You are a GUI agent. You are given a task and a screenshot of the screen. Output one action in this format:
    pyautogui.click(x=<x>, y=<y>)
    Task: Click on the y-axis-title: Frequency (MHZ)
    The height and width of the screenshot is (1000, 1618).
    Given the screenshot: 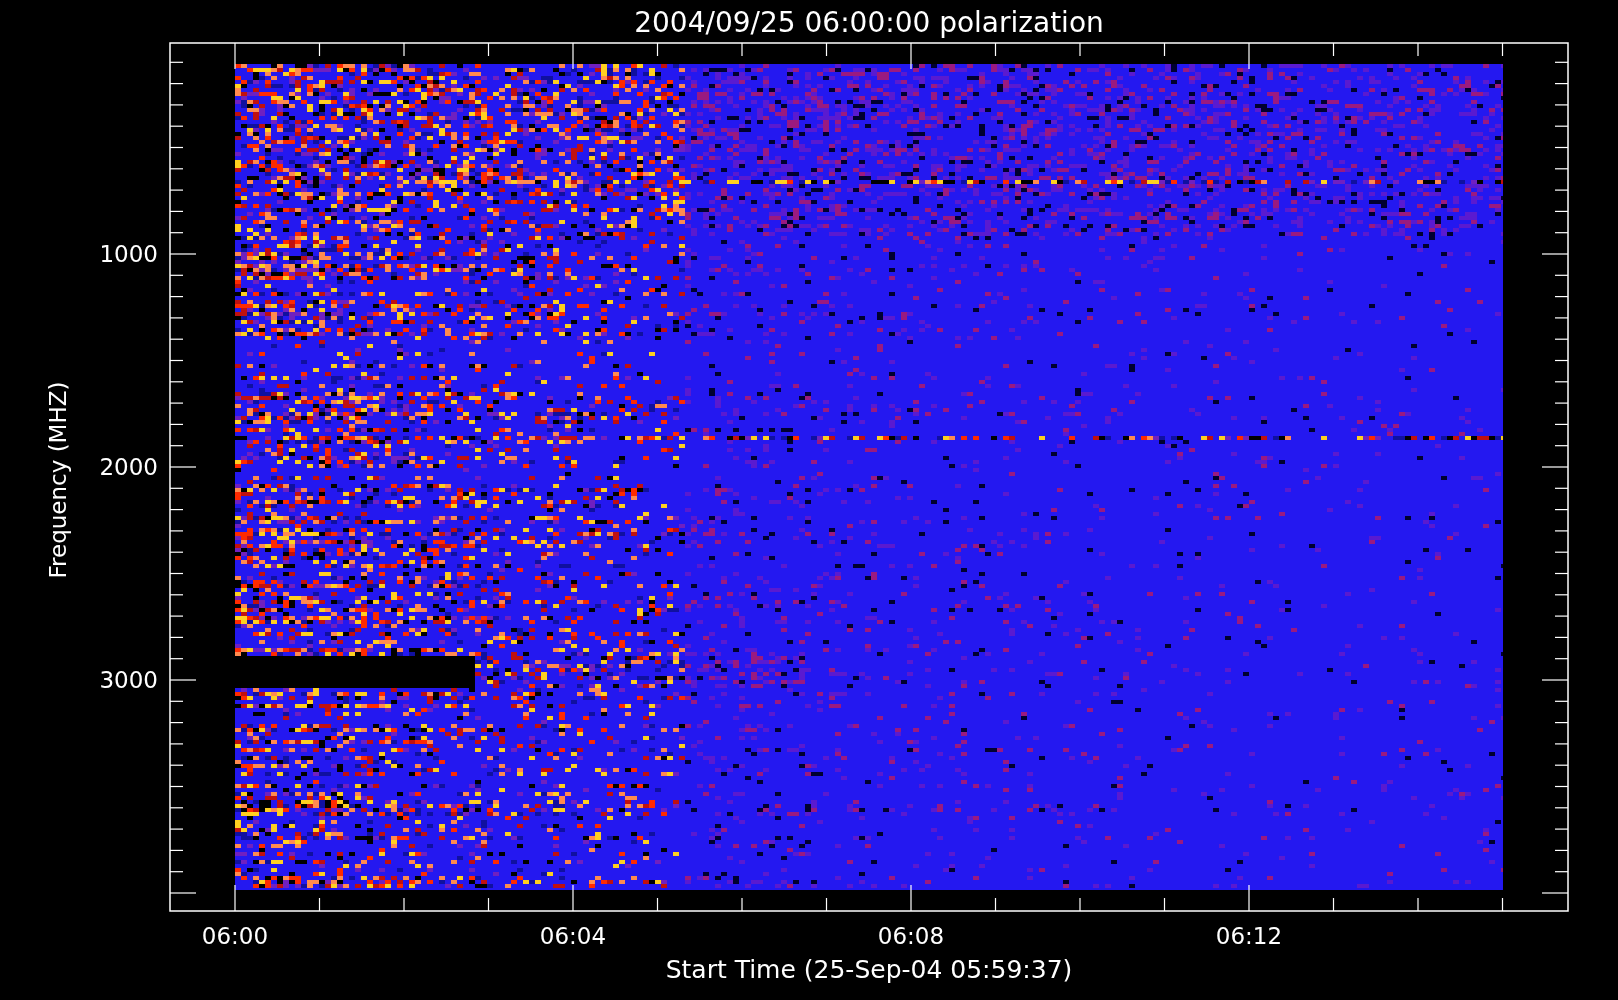 What is the action you would take?
    pyautogui.click(x=58, y=480)
    